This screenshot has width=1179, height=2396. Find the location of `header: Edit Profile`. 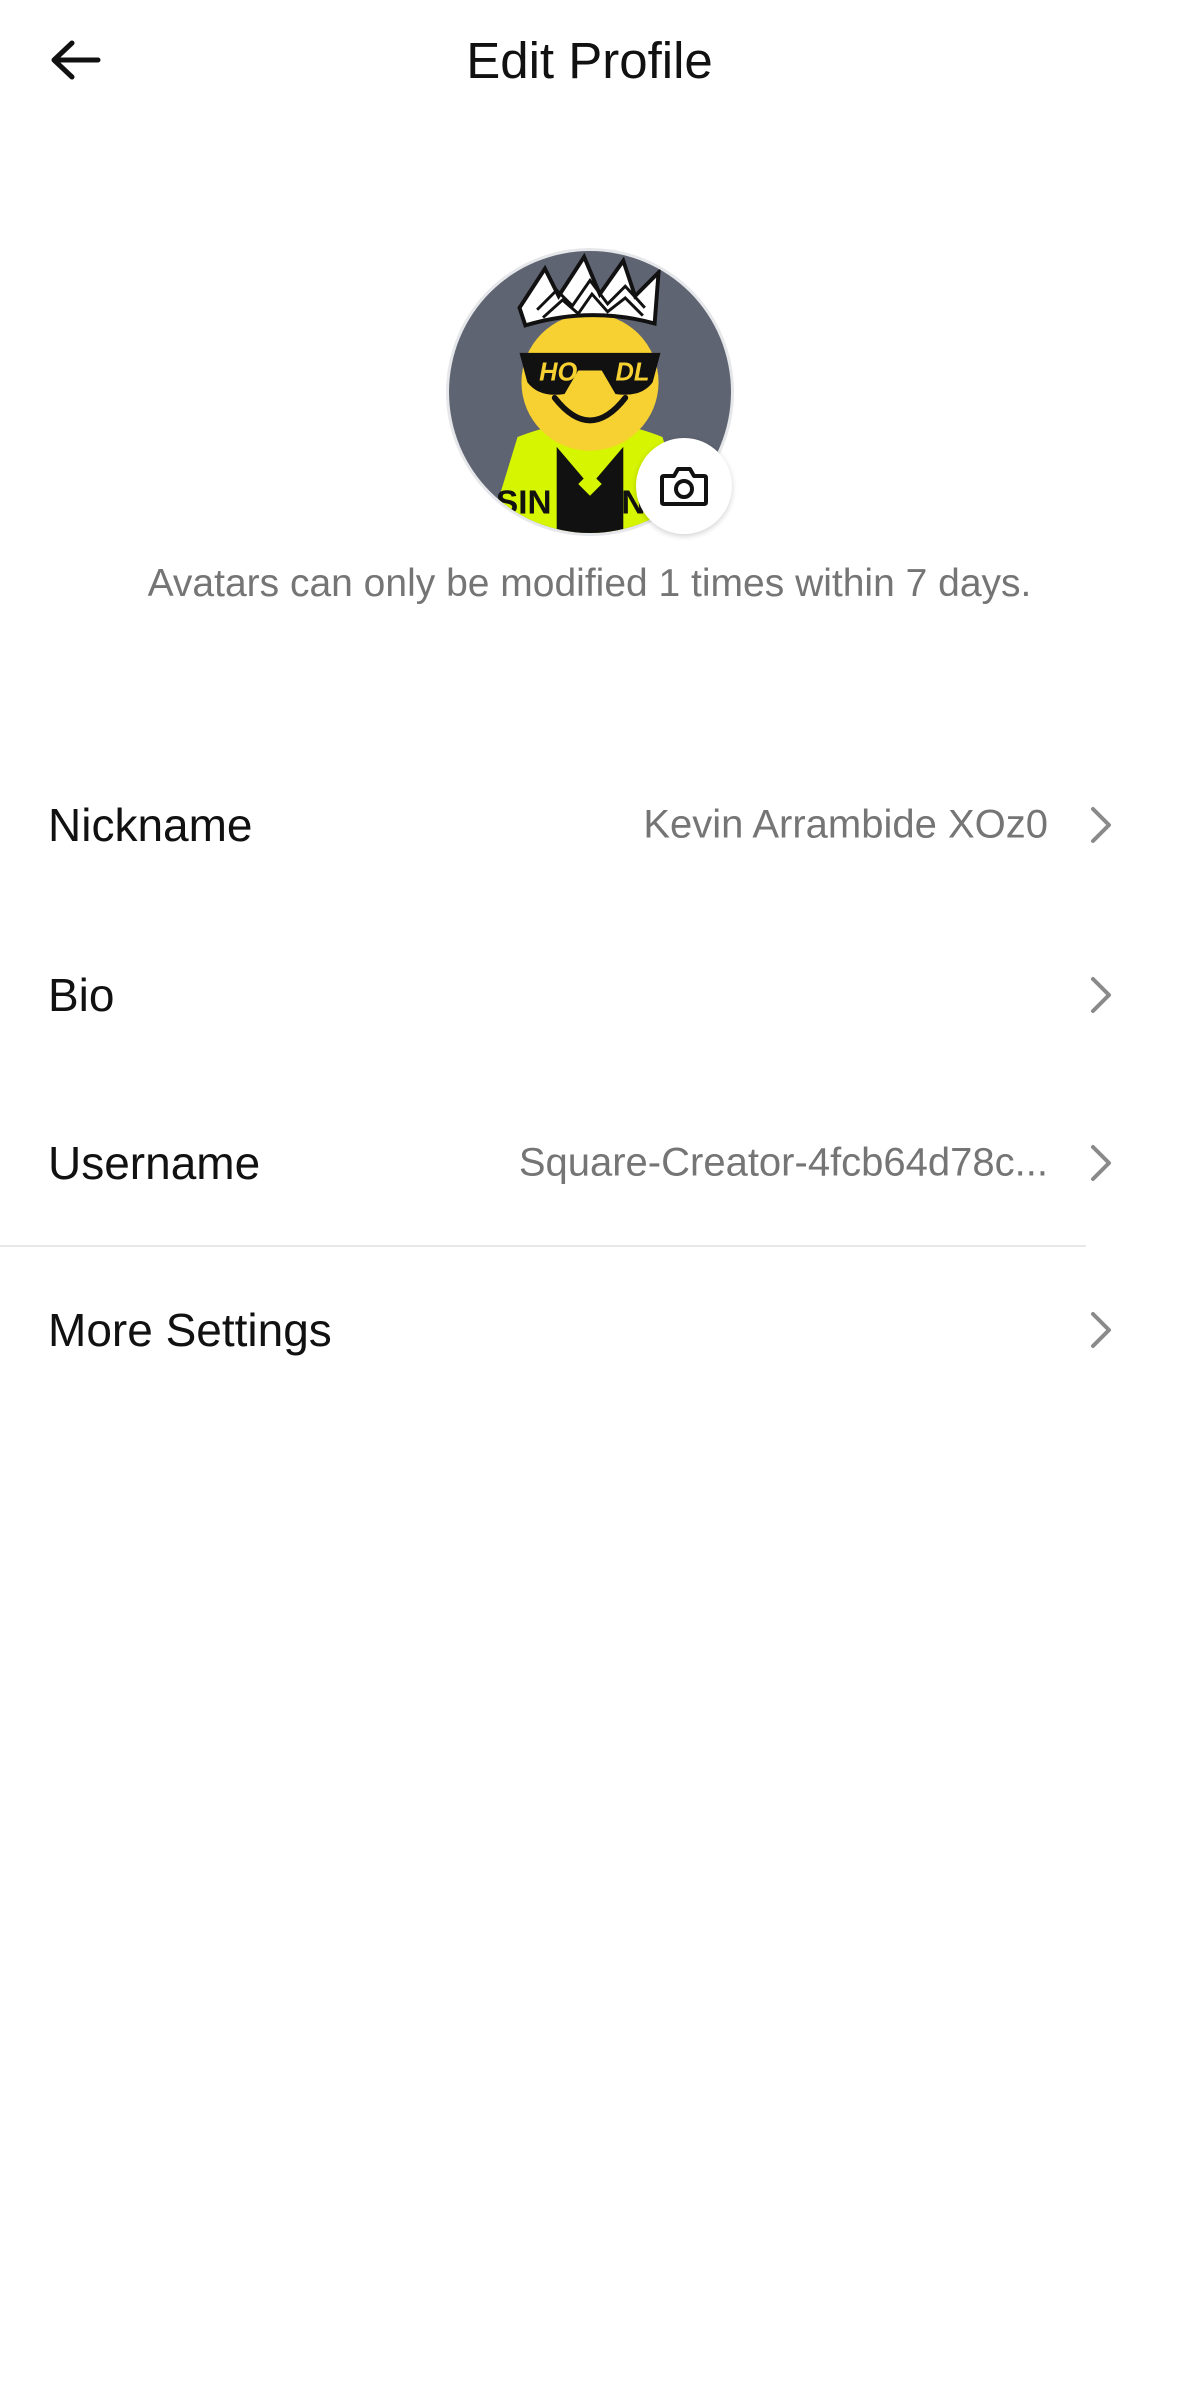

header: Edit Profile is located at coordinates (589, 64).